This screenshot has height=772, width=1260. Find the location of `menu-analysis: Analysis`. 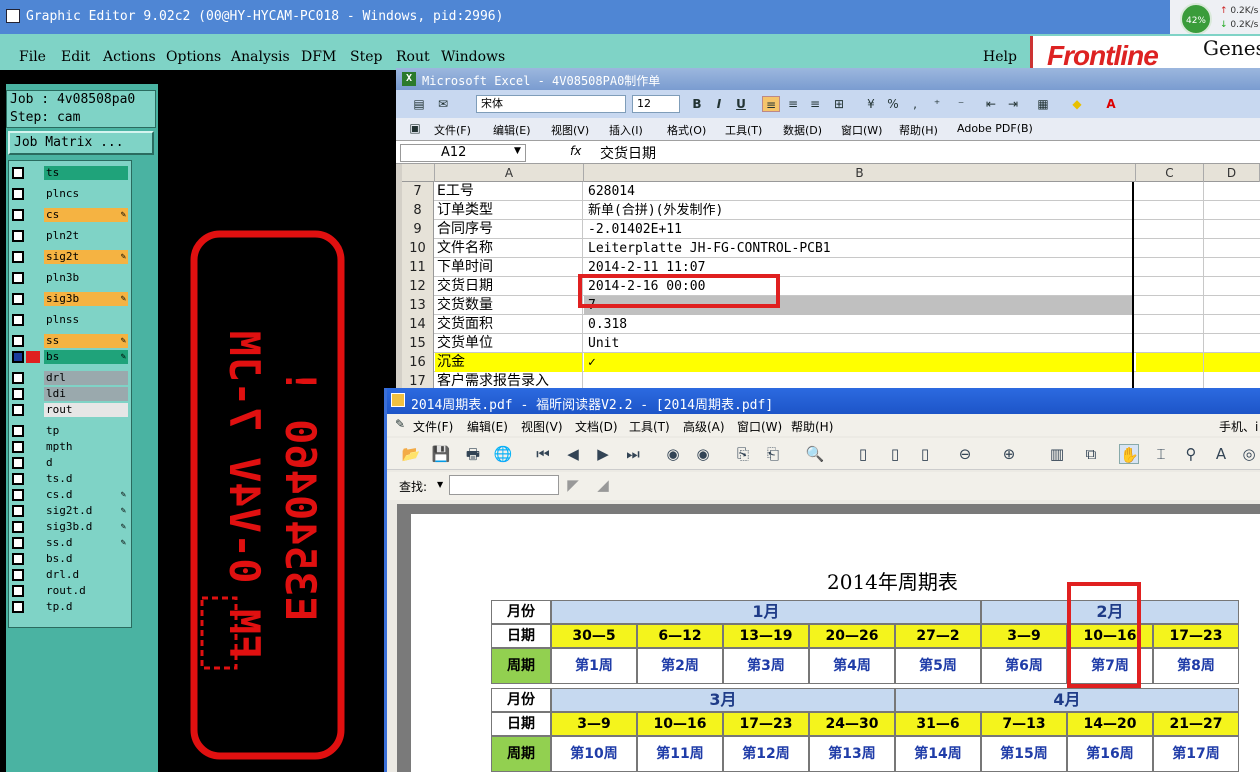

menu-analysis: Analysis is located at coordinates (260, 57).